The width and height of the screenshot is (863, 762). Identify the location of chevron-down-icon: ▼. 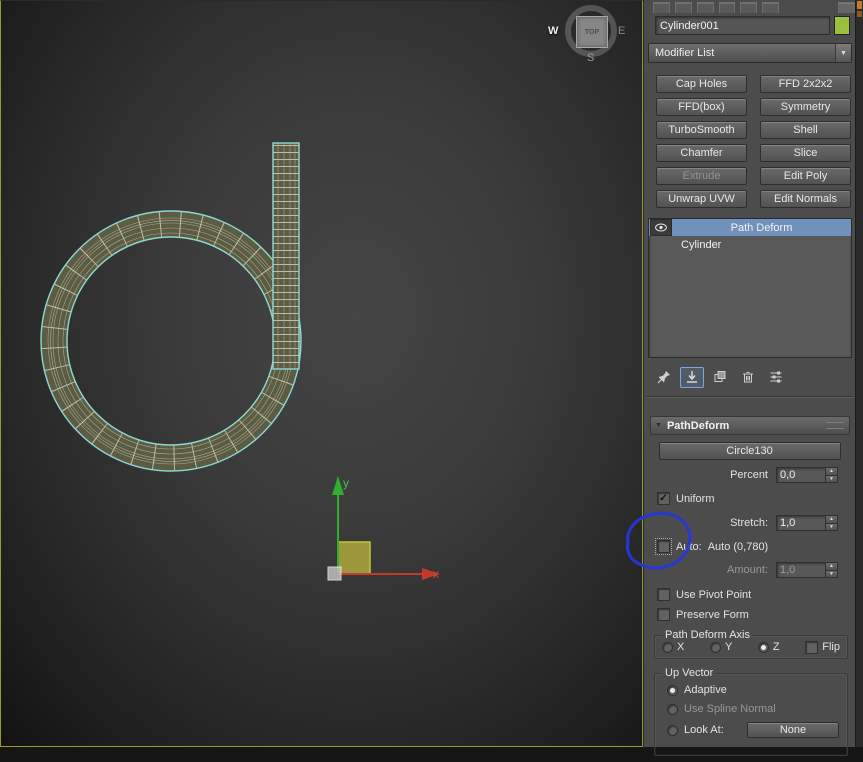
(843, 53).